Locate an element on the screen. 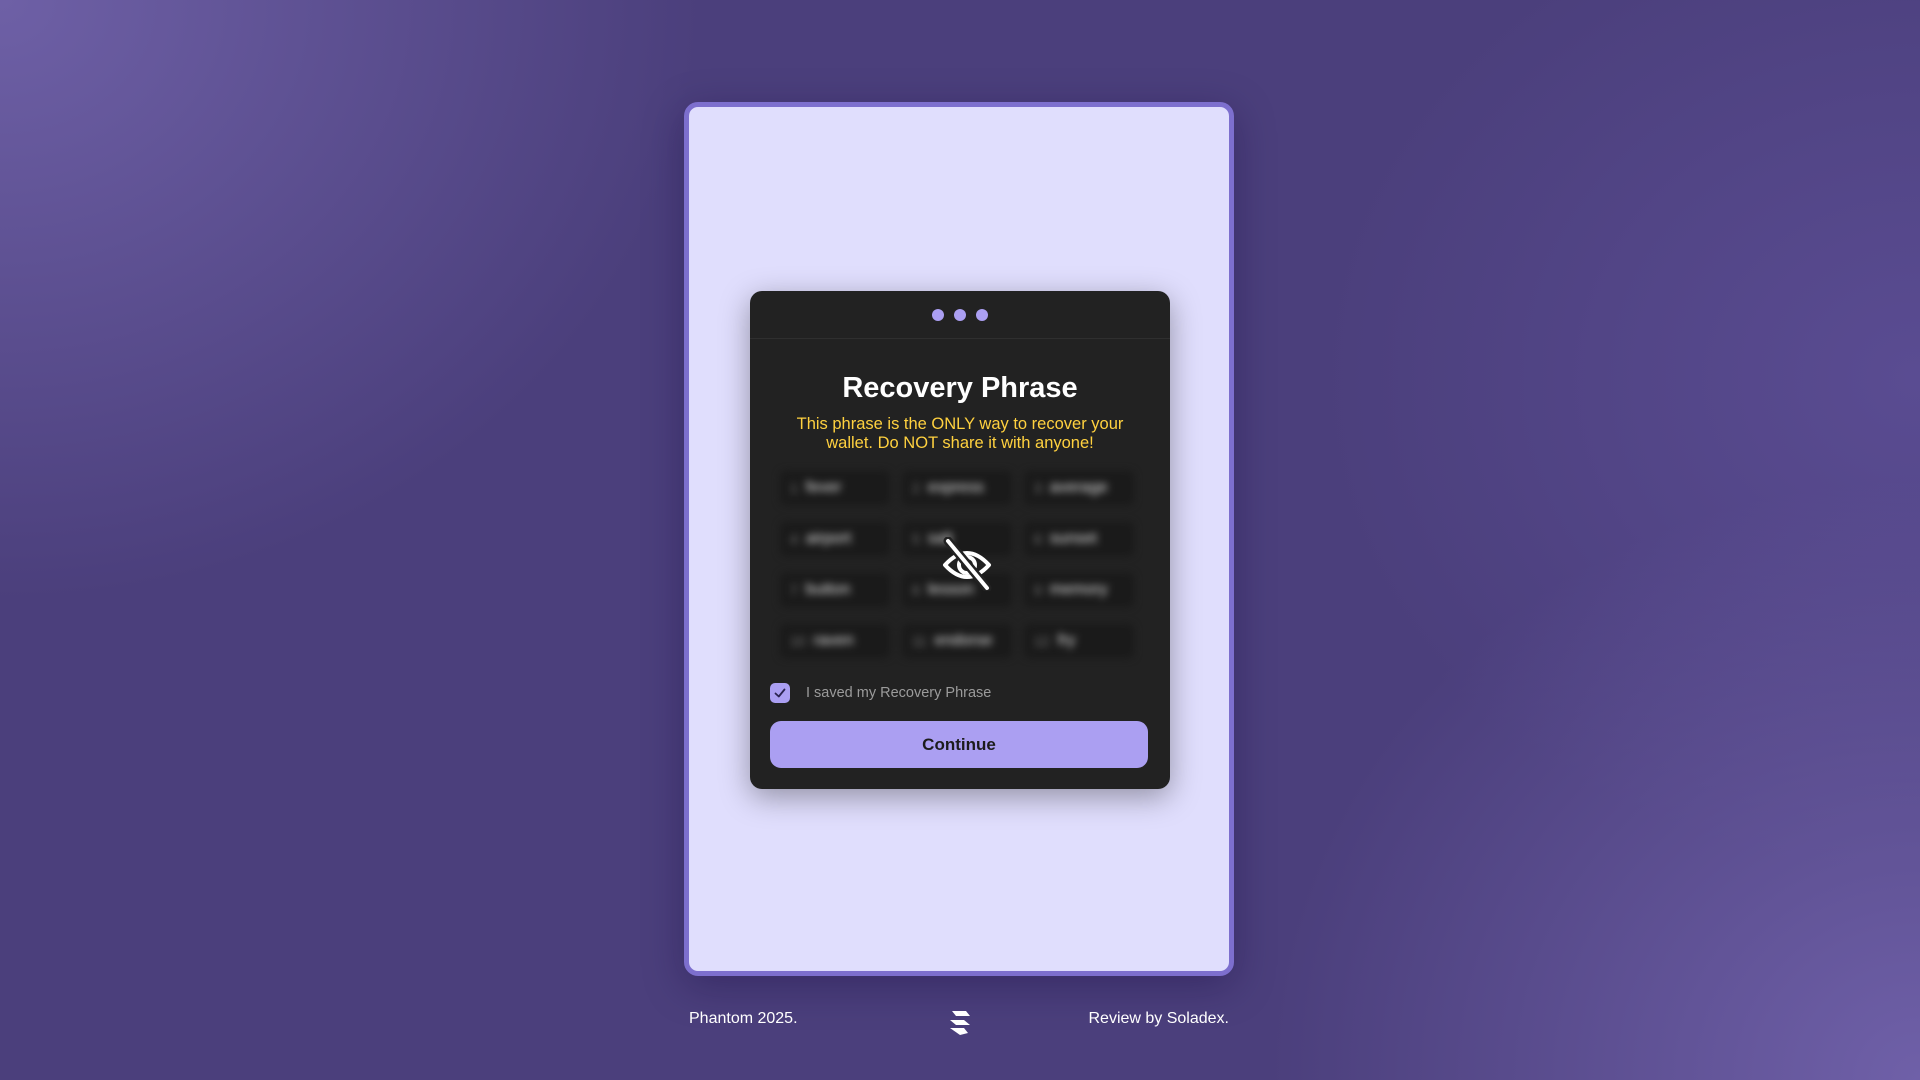  word-text: raven is located at coordinates (833, 640).